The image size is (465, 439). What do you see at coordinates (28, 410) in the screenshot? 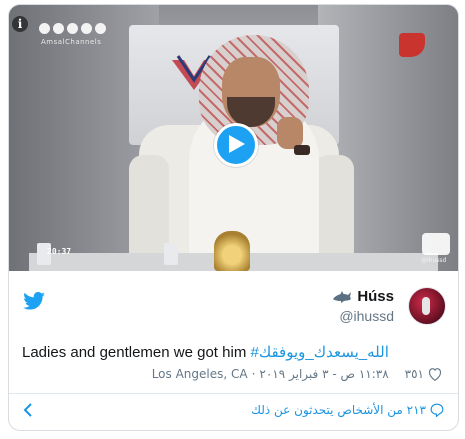
I see `chevron-left-icon` at bounding box center [28, 410].